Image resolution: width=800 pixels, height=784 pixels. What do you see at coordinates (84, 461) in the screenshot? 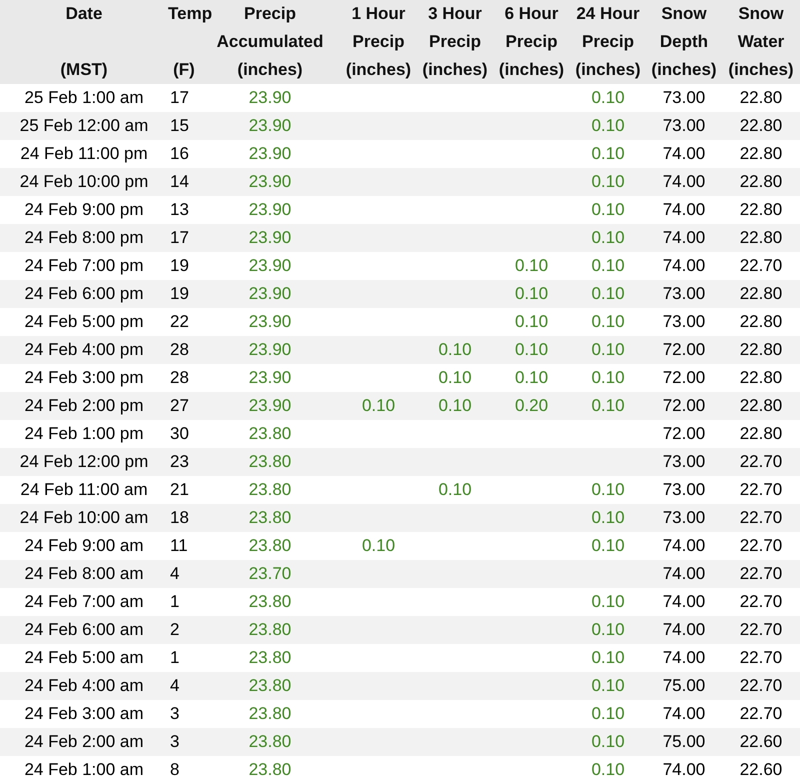
I see `table-cell: 24 Feb 12:00 pm` at bounding box center [84, 461].